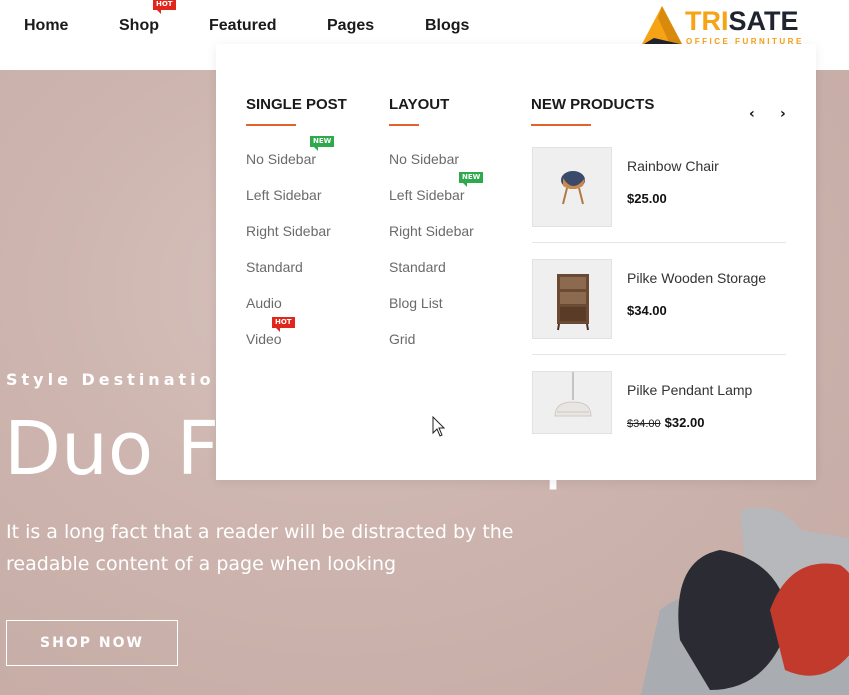 The image size is (849, 695). What do you see at coordinates (439, 426) in the screenshot?
I see `mouse-cursor-icon` at bounding box center [439, 426].